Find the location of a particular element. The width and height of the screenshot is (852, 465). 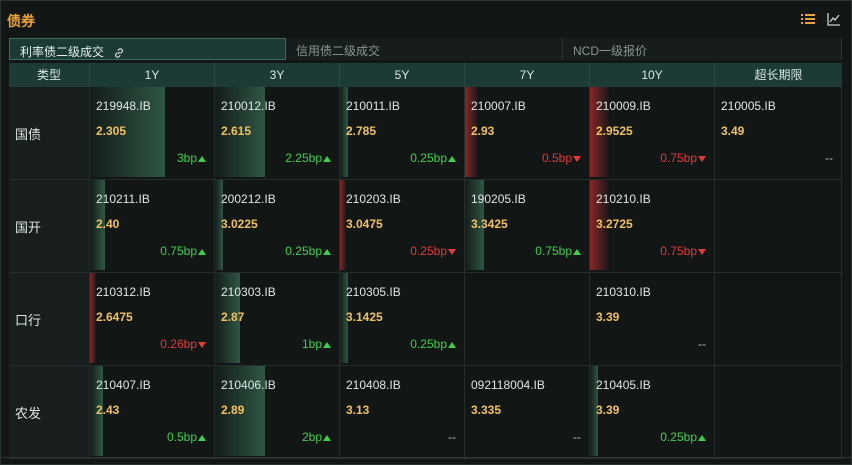

bond-cell: 210203.IB 3.0475 0.25bp is located at coordinates (402, 226).